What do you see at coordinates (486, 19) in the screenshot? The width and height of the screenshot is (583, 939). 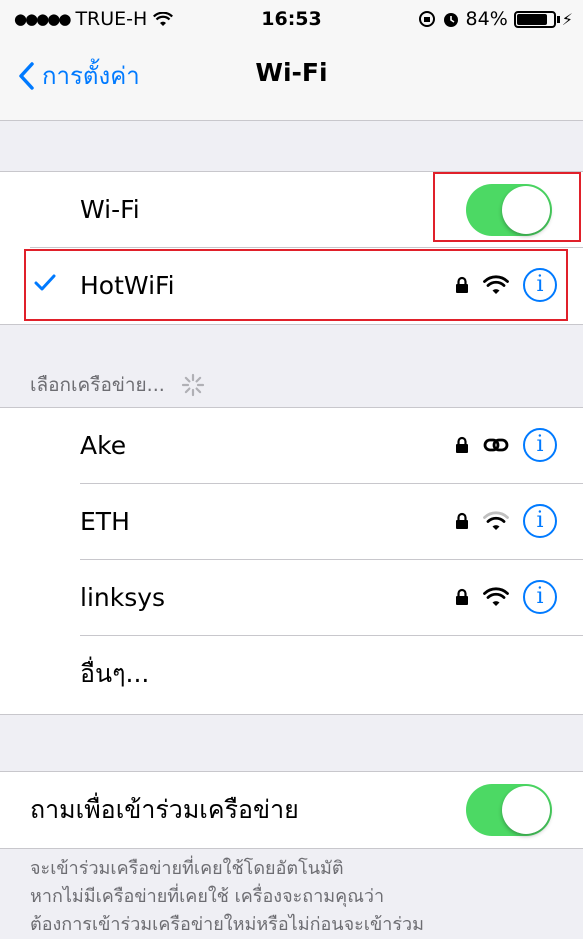 I see `battery-percent: 84%` at bounding box center [486, 19].